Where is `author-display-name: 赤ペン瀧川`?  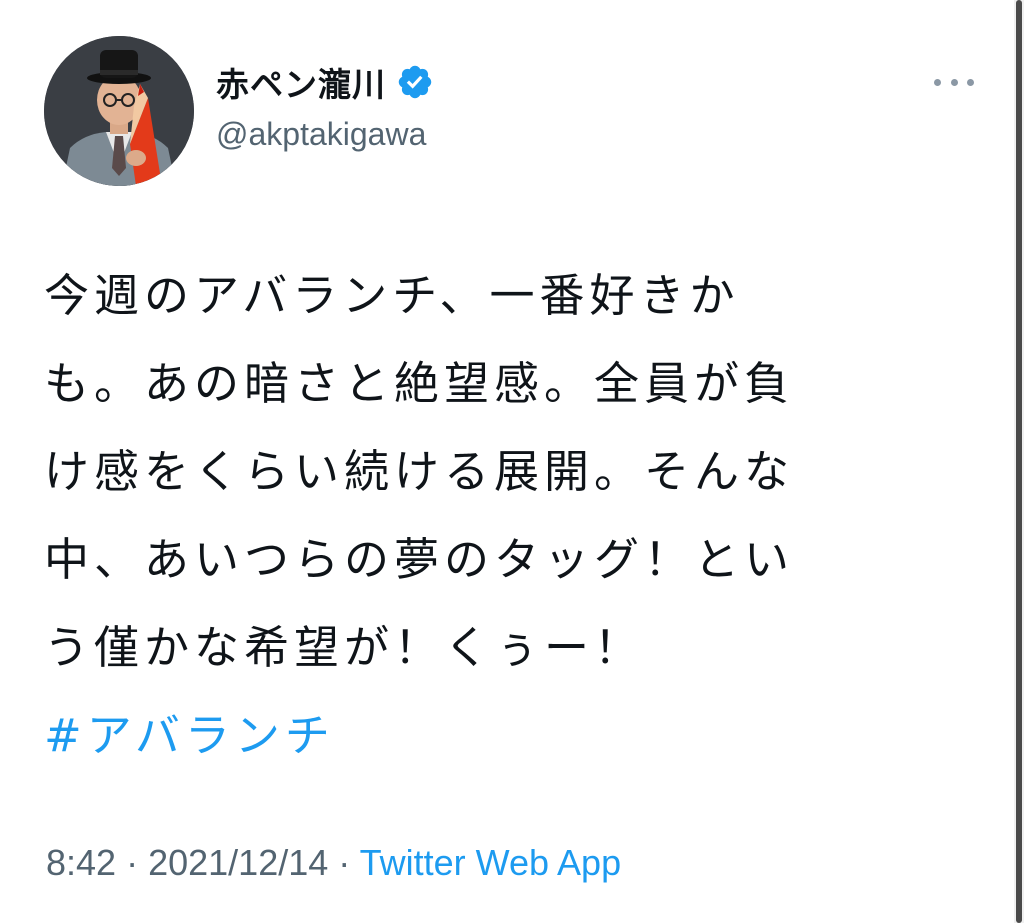
author-display-name: 赤ペン瀧川 is located at coordinates (301, 82).